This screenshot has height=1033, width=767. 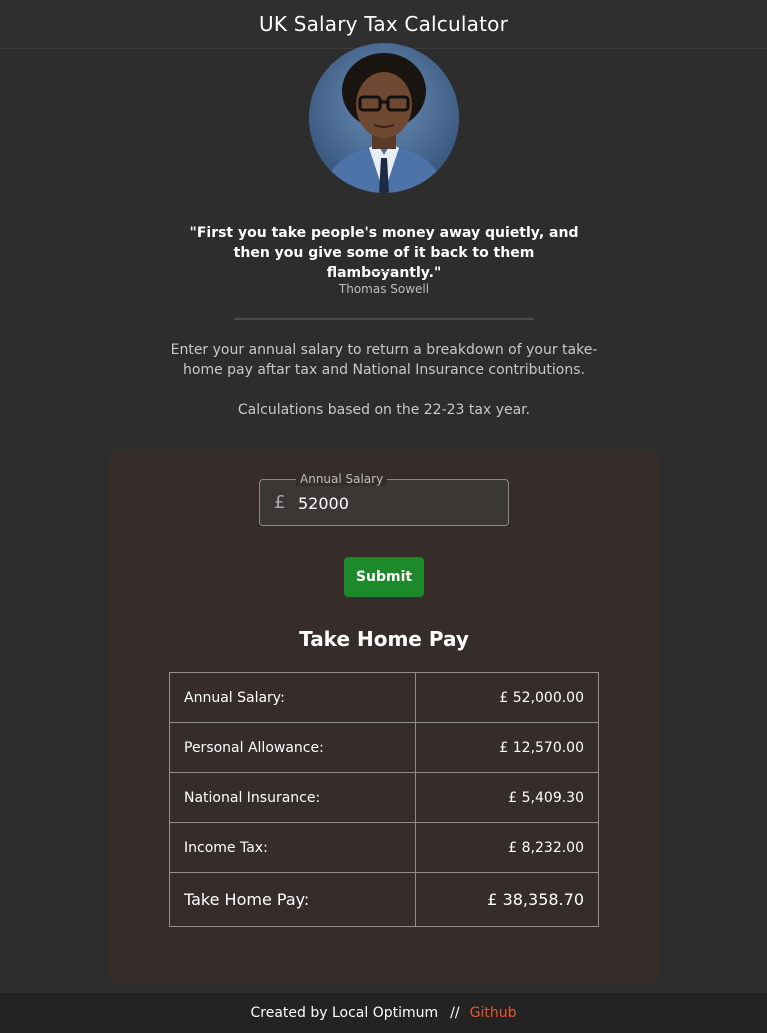 I want to click on pound-sign-icon: £, so click(x=280, y=502).